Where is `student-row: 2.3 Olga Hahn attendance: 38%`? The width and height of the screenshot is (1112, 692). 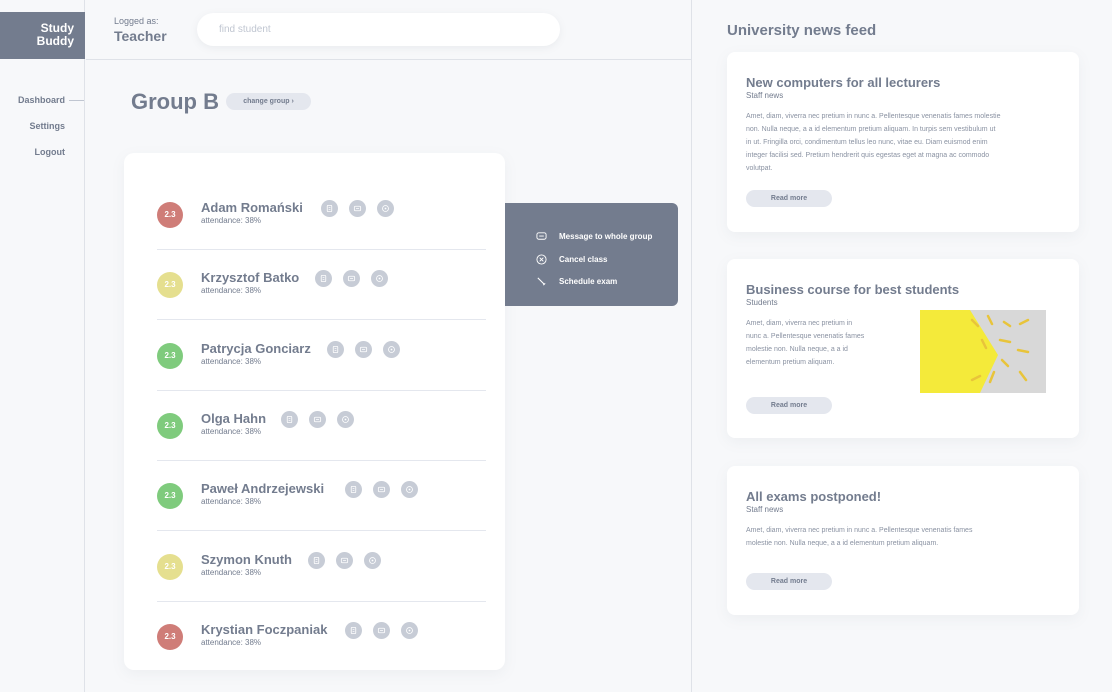 student-row: 2.3 Olga Hahn attendance: 38% is located at coordinates (321, 426).